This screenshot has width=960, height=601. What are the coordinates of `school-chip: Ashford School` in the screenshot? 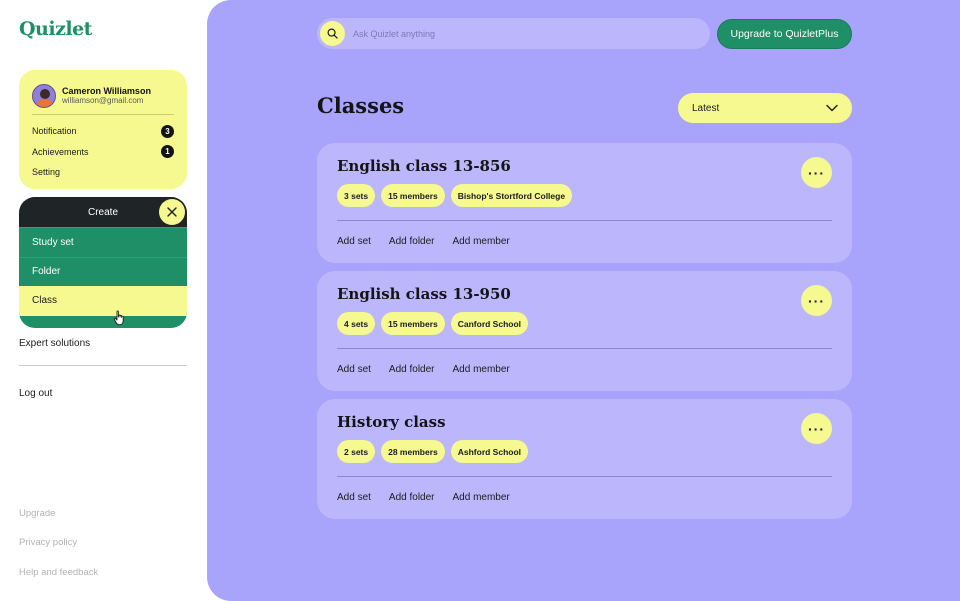 It's located at (489, 451).